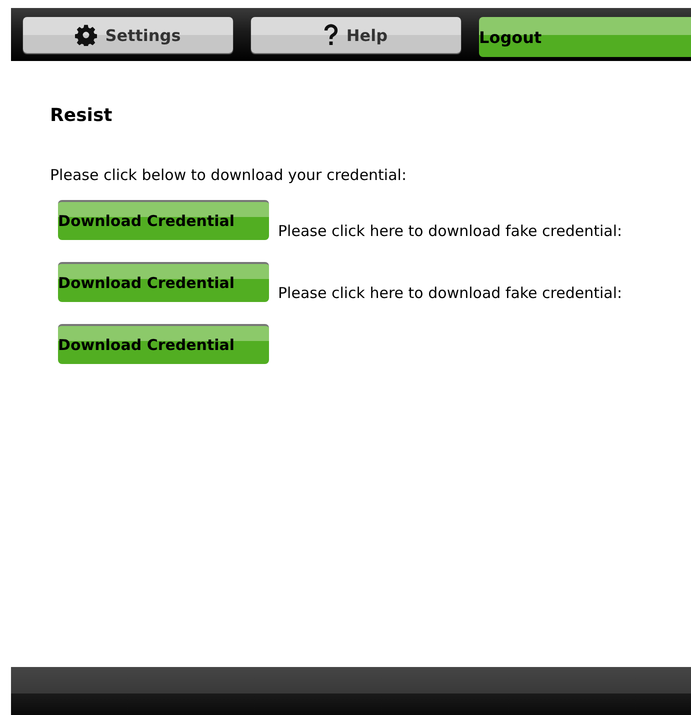 The image size is (691, 715). I want to click on toolbar-button: Settings, so click(128, 35).